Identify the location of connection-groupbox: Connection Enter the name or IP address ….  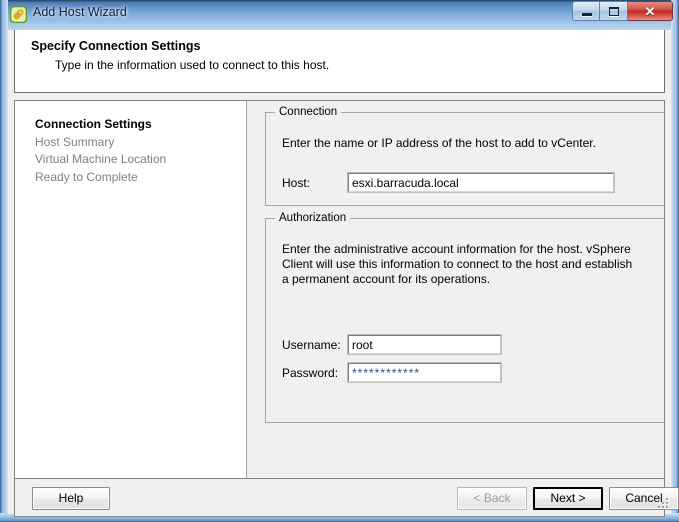
(464, 156).